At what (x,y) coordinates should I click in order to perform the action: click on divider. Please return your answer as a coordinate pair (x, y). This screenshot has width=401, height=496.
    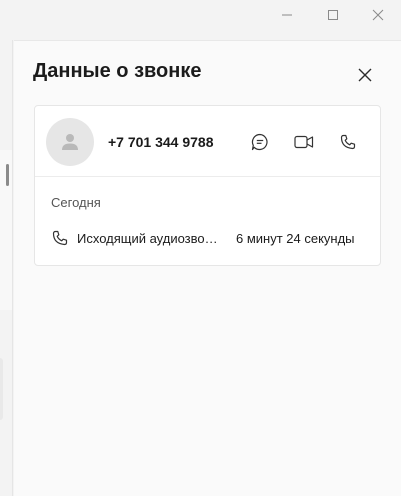
    Looking at the image, I should click on (207, 176).